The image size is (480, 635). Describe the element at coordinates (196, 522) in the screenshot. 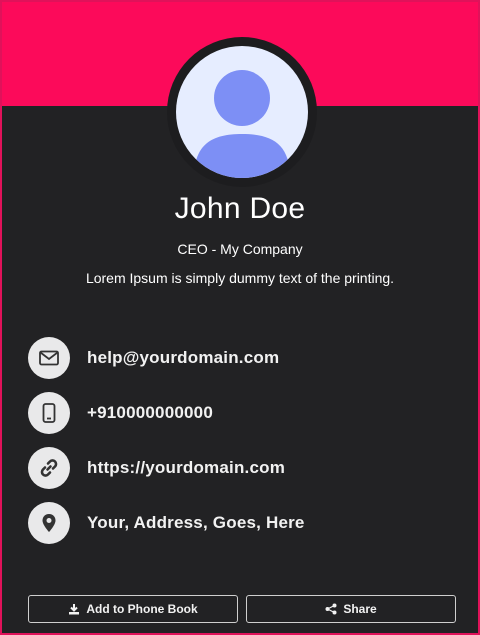

I see `contact-address-text: Your, Address, Goes, Here` at that location.